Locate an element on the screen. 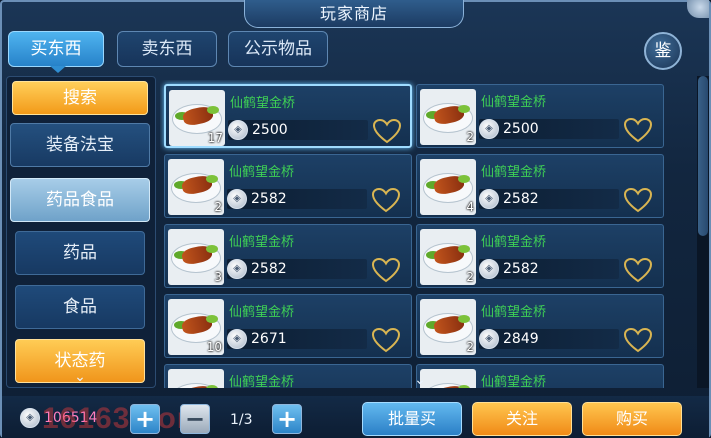 The image size is (711, 438). food-item-icon is located at coordinates (196, 378).